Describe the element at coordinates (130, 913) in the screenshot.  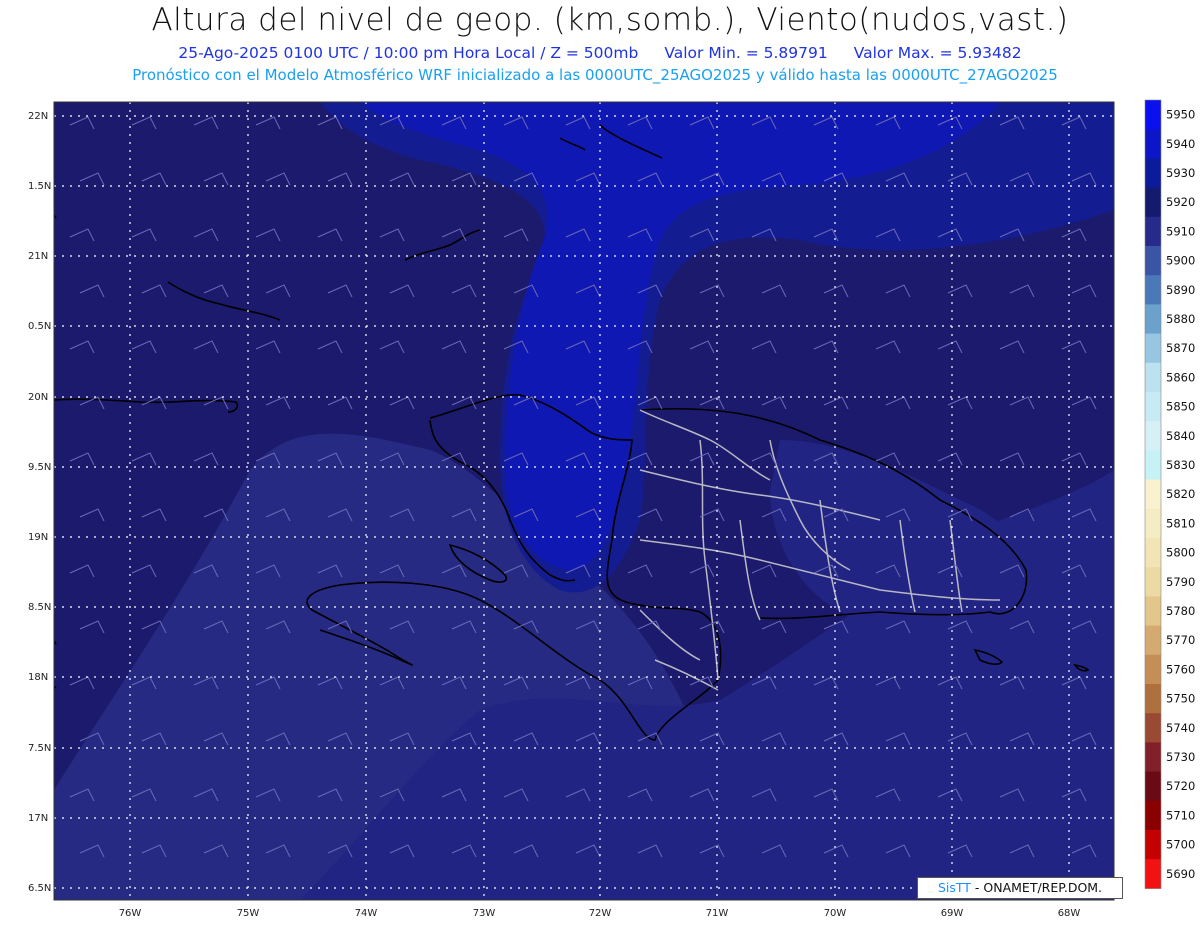
I see `lon-tick-label: 76W` at that location.